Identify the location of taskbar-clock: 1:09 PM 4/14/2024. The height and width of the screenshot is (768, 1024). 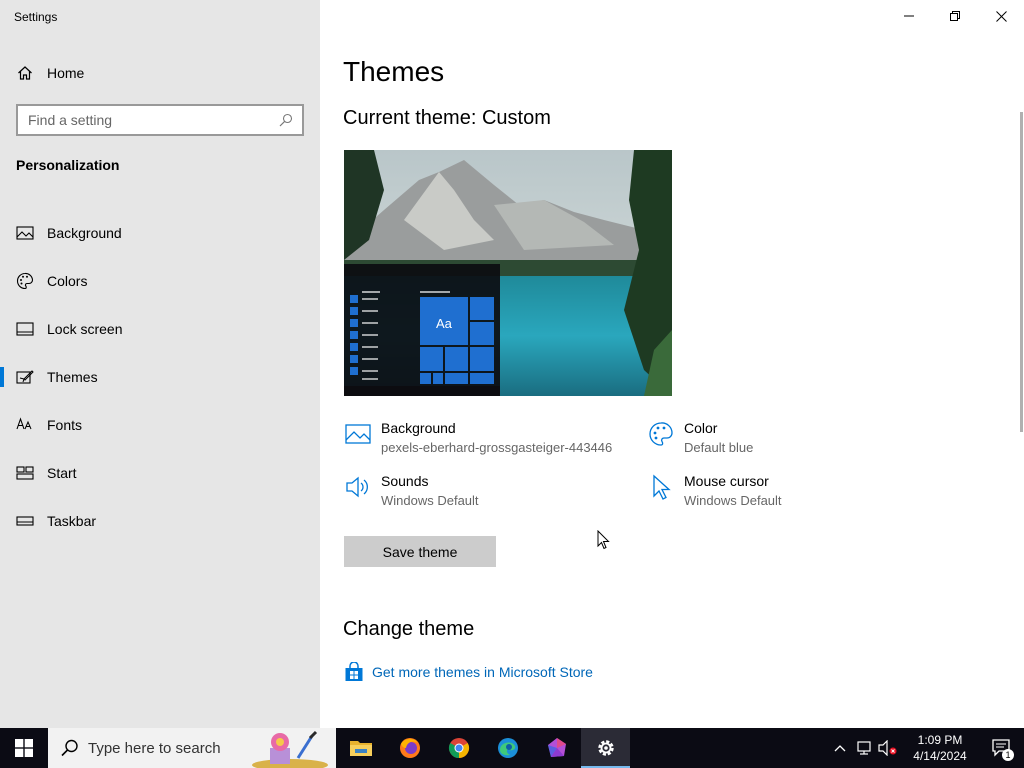
(940, 748).